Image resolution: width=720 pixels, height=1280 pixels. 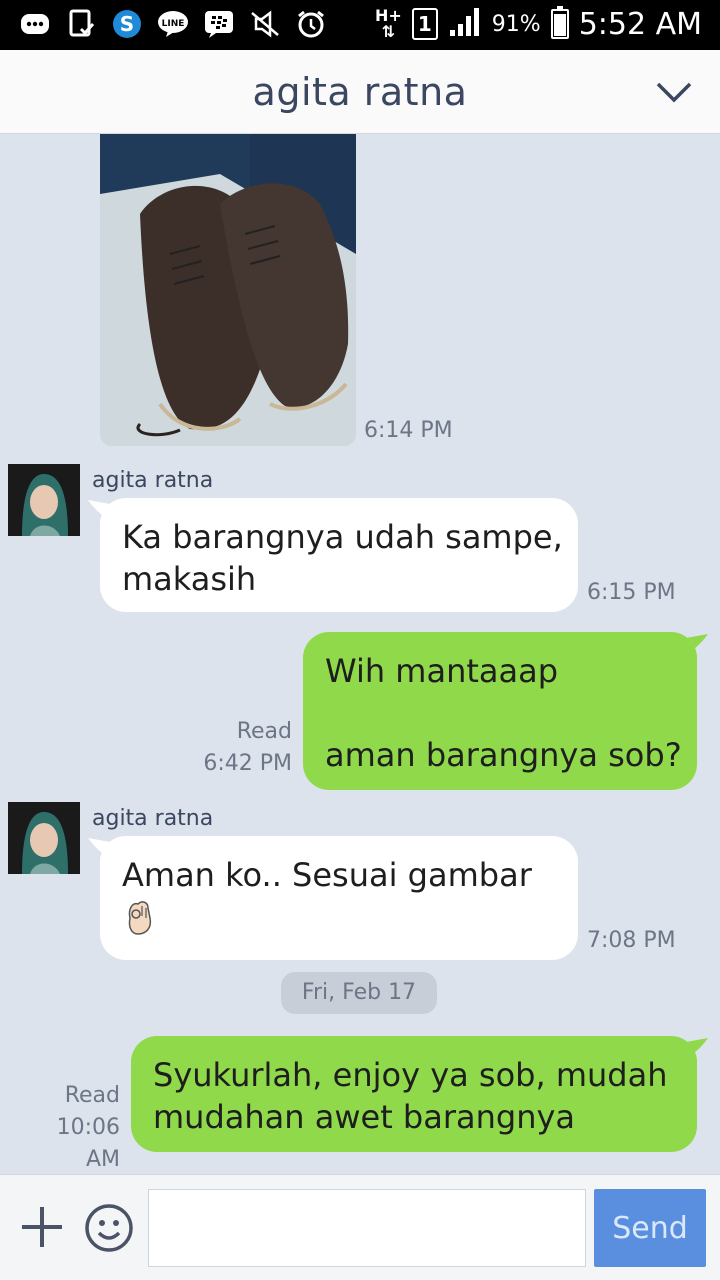 What do you see at coordinates (650, 1228) in the screenshot?
I see `send-button: Send` at bounding box center [650, 1228].